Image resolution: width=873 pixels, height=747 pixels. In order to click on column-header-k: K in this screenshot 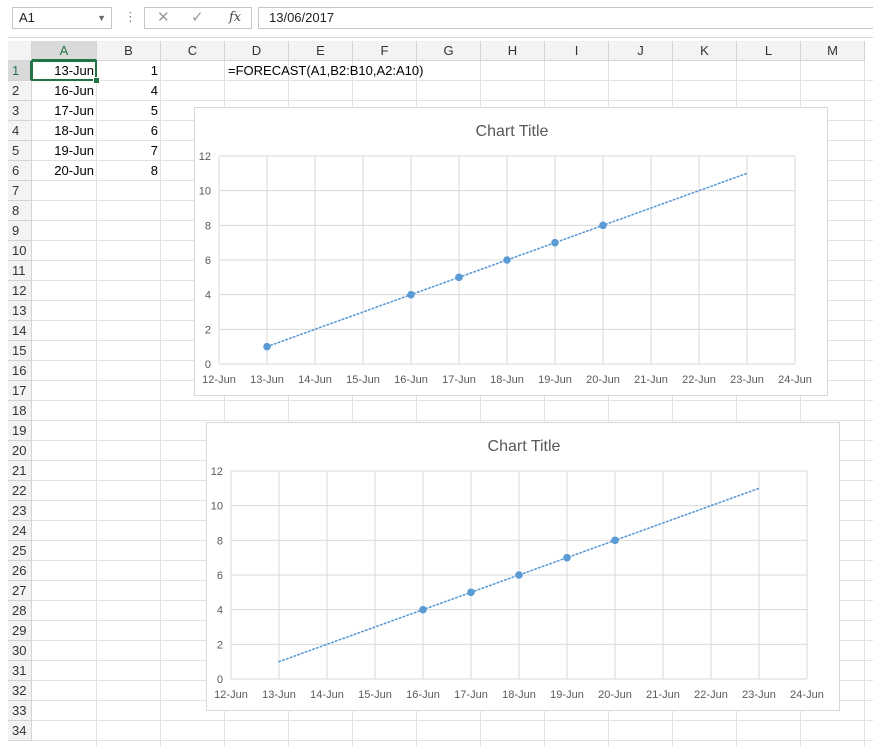, I will do `click(705, 51)`.